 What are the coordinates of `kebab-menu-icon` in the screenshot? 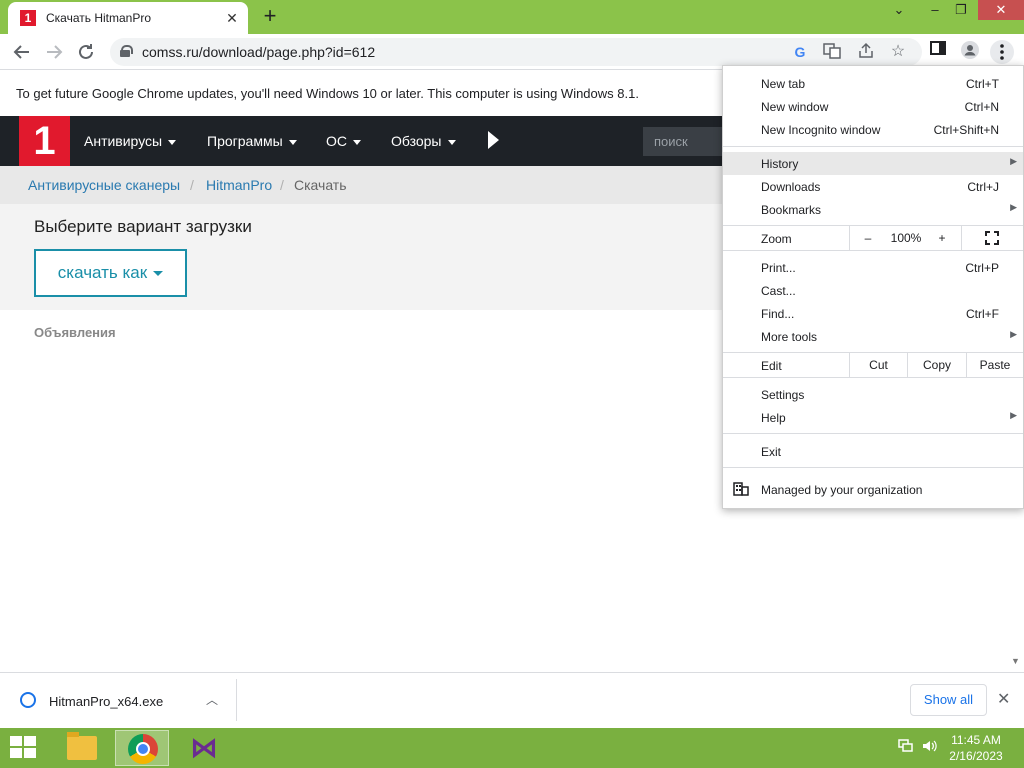 It's located at (1002, 52).